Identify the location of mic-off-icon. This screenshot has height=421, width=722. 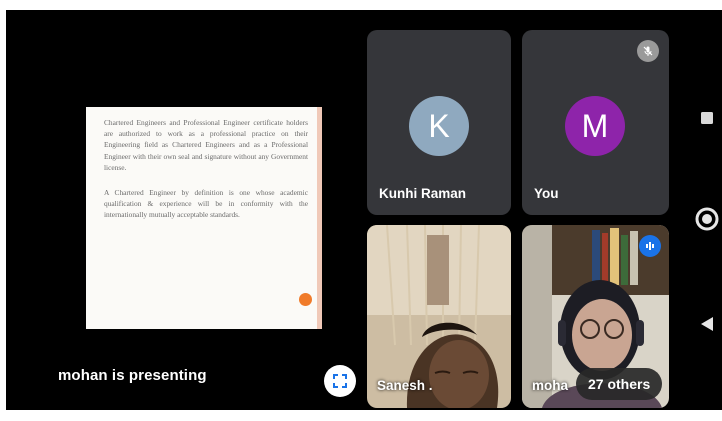
(648, 51).